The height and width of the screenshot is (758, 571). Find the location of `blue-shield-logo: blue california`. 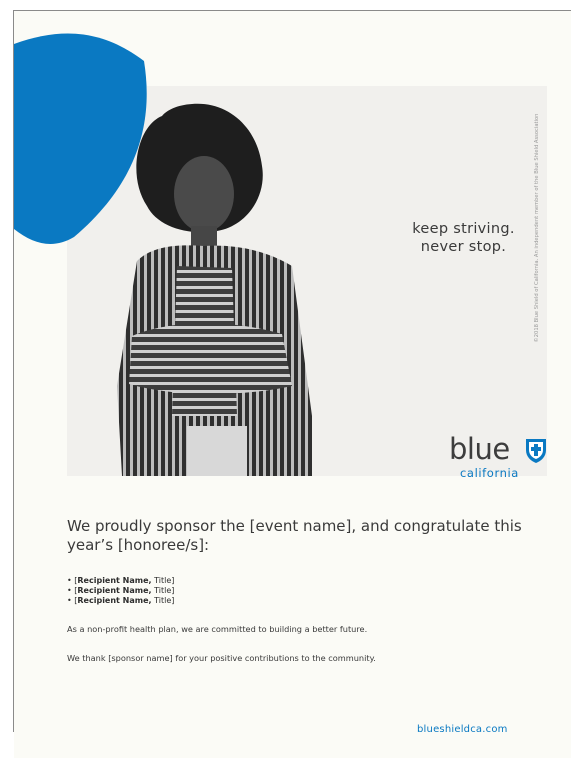

blue-shield-logo: blue california is located at coordinates (499, 461).